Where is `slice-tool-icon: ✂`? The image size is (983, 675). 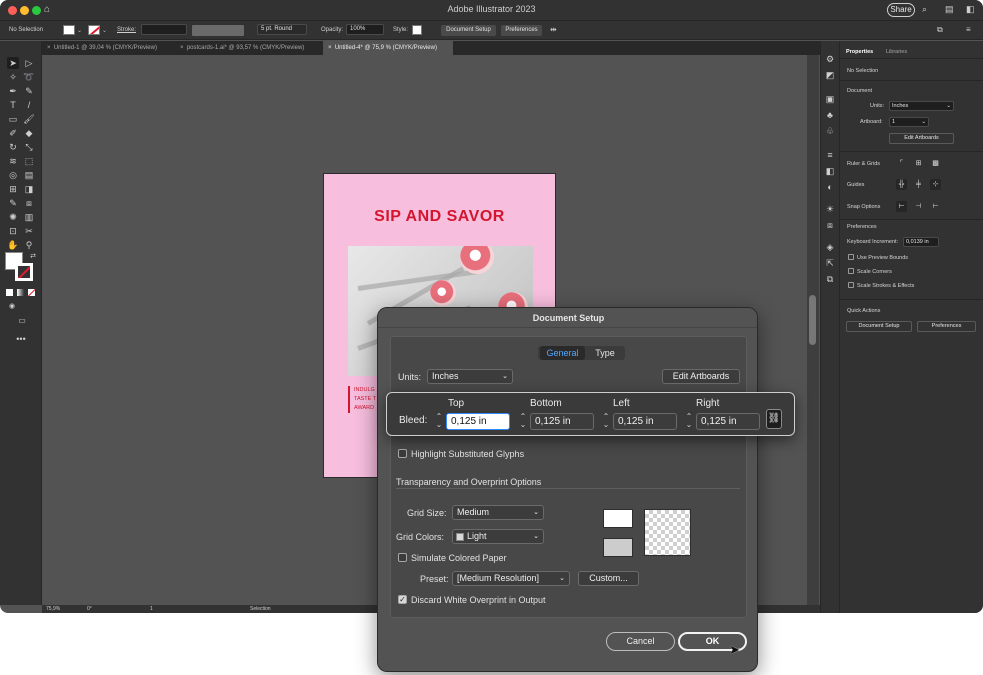
slice-tool-icon: ✂ is located at coordinates (29, 231).